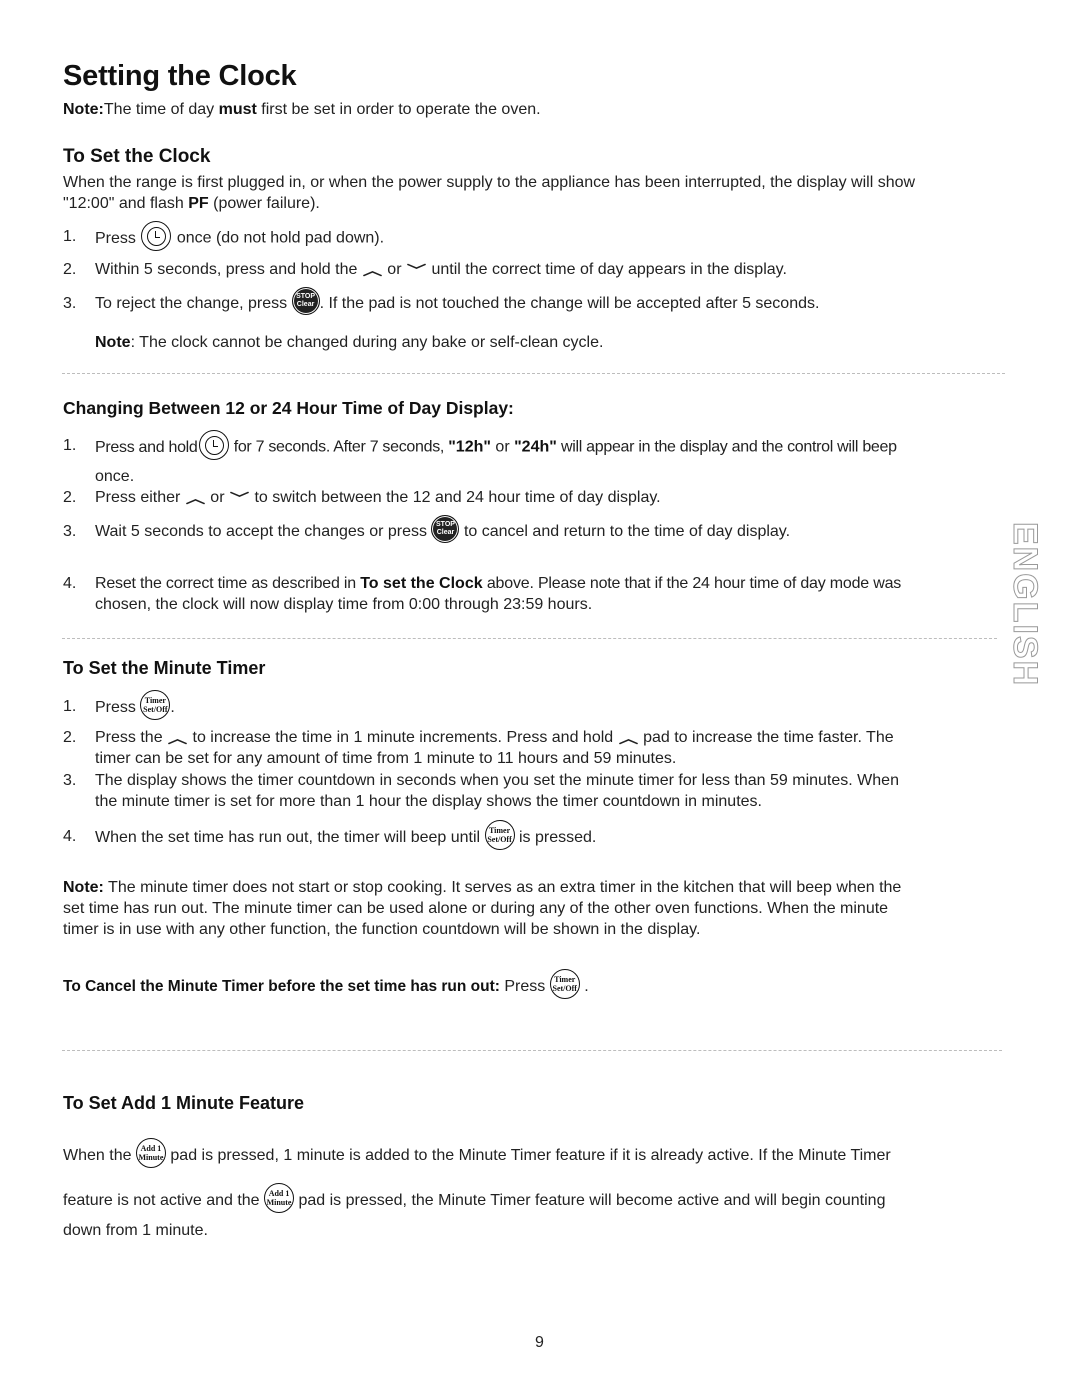  I want to click on timer-step-1: 1. Press Timer Set/Off., so click(119, 705).